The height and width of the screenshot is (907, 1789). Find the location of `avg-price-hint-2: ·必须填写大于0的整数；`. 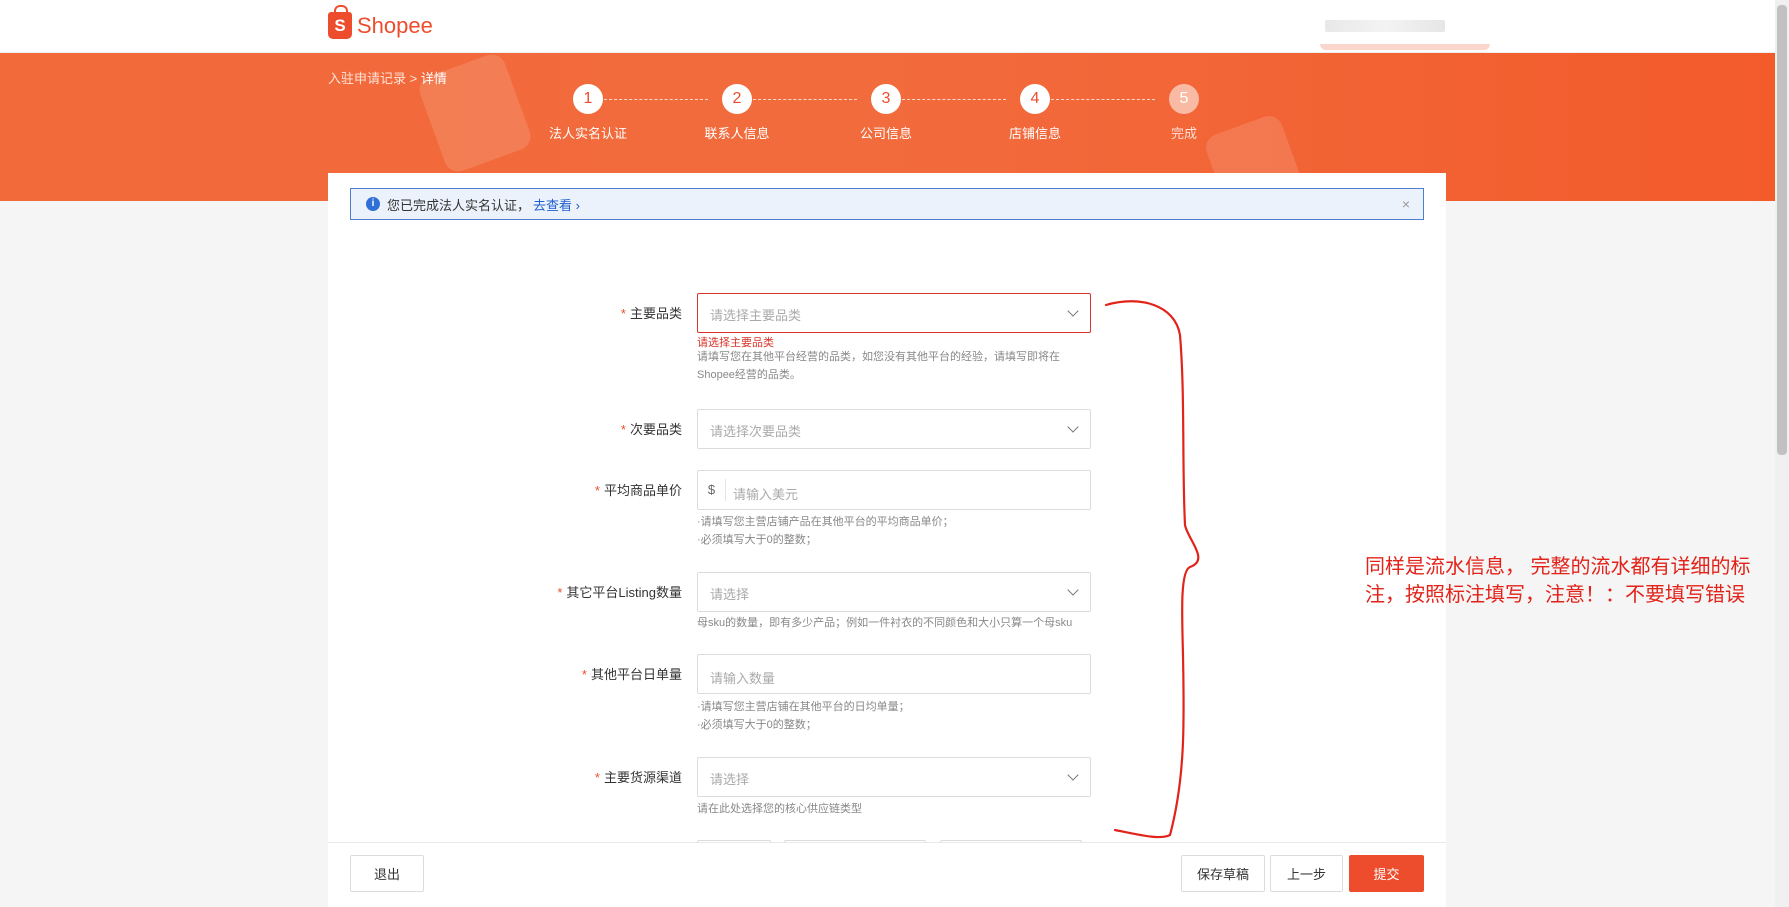

avg-price-hint-2: ·必须填写大于0的整数； is located at coordinates (757, 540).